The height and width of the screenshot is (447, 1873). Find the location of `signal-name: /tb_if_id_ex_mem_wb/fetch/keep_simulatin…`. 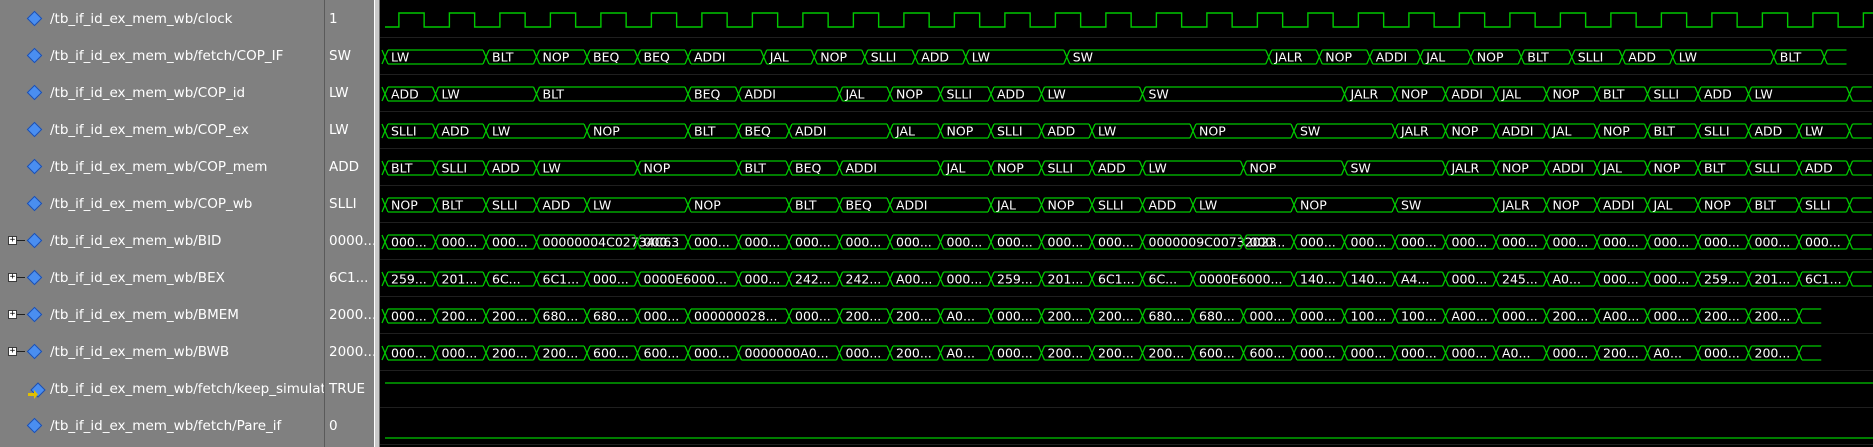

signal-name: /tb_if_id_ex_mem_wb/fetch/keep_simulatin… is located at coordinates (198, 389).